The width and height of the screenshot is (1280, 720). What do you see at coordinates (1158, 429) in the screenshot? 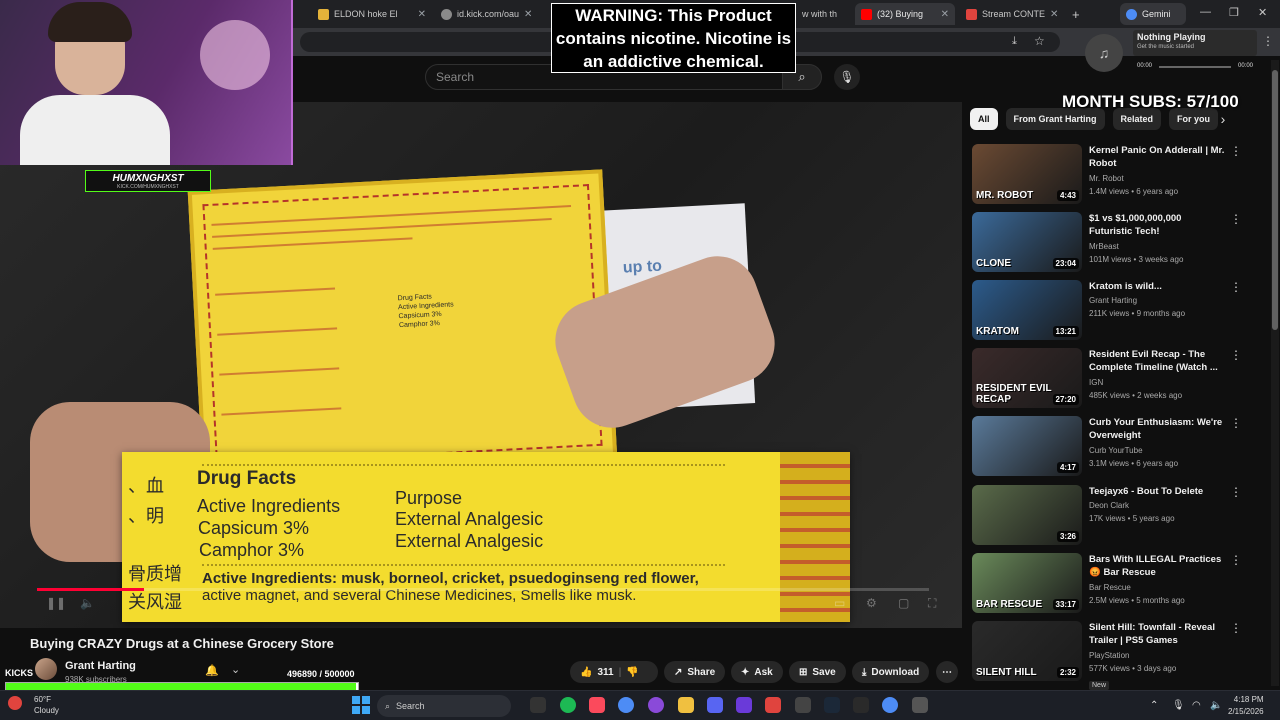
I see `recommendation-title: Curb Your Enthusiasm: We're Overweight` at bounding box center [1158, 429].